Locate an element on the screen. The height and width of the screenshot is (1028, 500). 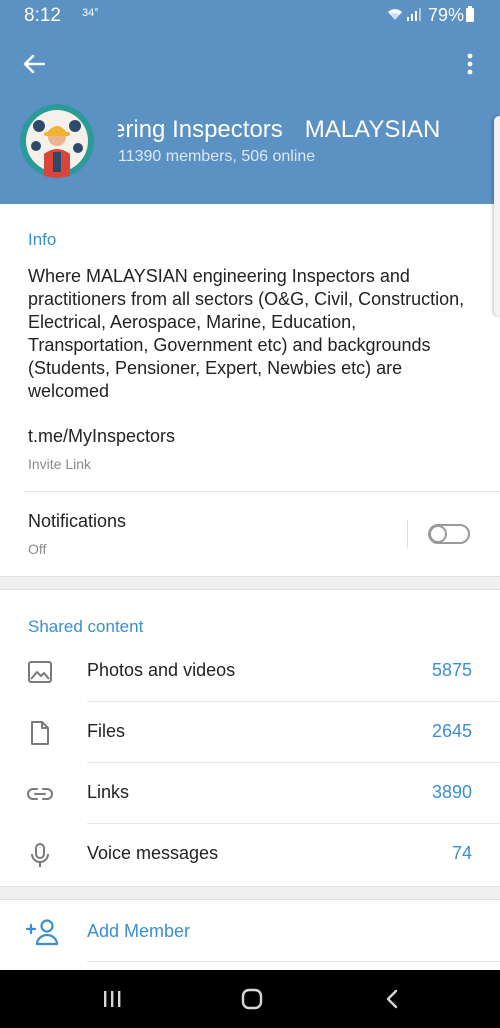
home-button is located at coordinates (252, 999).